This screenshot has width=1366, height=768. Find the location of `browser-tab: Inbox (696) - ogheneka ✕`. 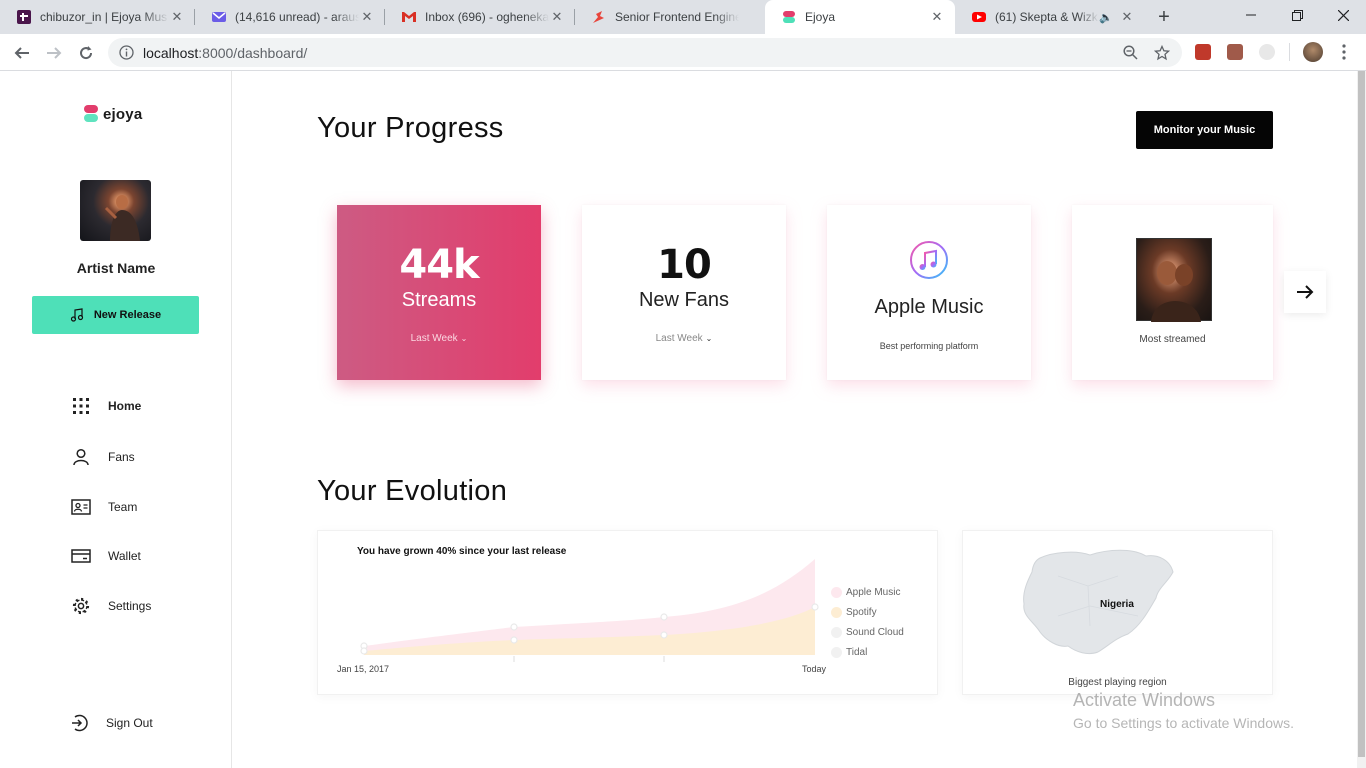

browser-tab: Inbox (696) - ogheneka ✕ is located at coordinates (480, 17).